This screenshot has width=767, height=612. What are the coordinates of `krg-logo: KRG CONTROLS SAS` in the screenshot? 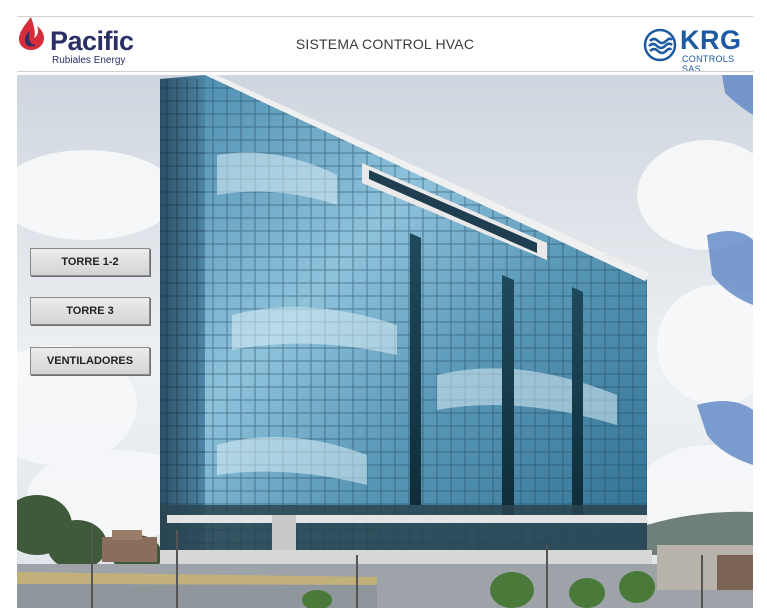 It's located at (697, 49).